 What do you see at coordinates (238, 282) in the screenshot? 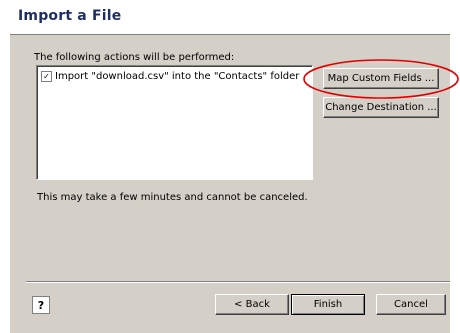
I see `footer-divider` at bounding box center [238, 282].